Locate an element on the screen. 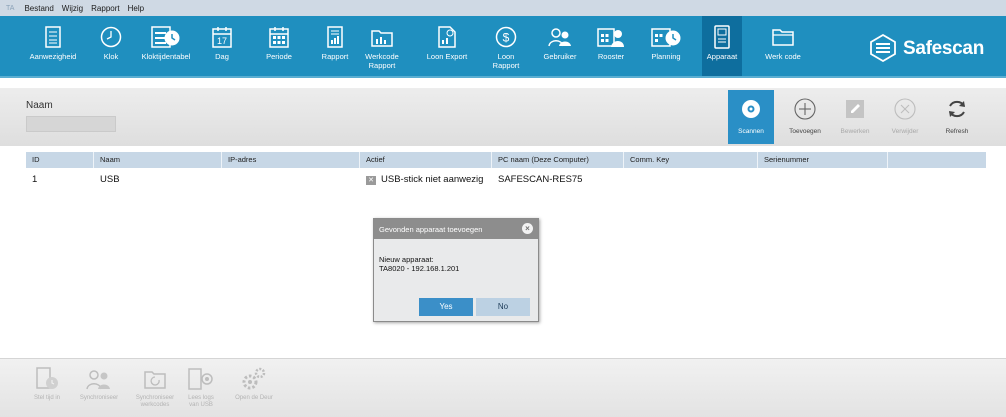 The width and height of the screenshot is (1006, 417). dialog-title: Gevonden apparaat toevoegen is located at coordinates (431, 229).